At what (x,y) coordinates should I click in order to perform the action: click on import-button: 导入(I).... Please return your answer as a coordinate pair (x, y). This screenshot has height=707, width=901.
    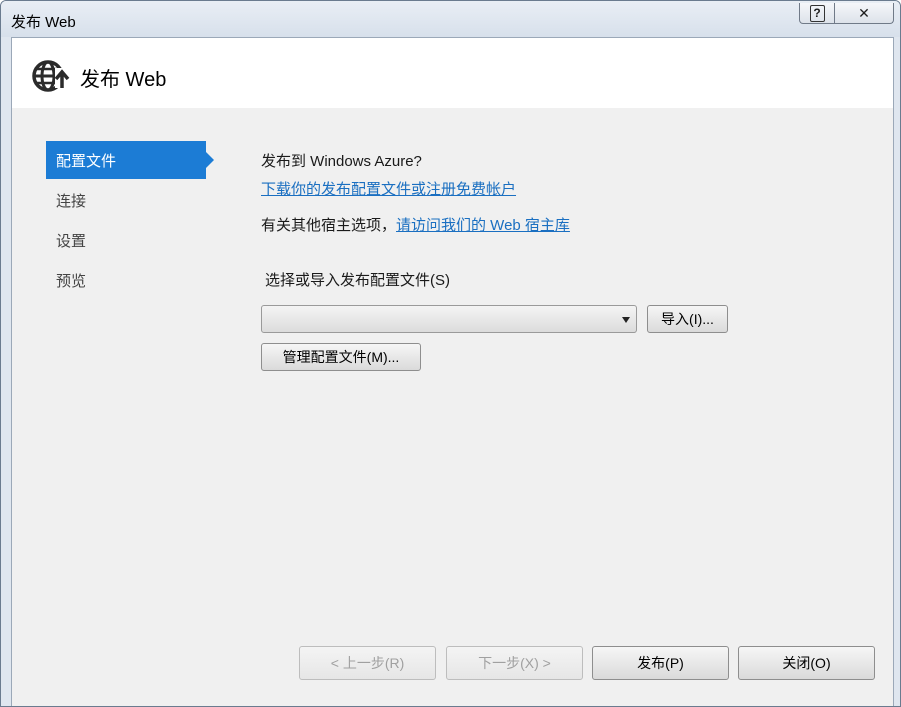
    Looking at the image, I should click on (687, 319).